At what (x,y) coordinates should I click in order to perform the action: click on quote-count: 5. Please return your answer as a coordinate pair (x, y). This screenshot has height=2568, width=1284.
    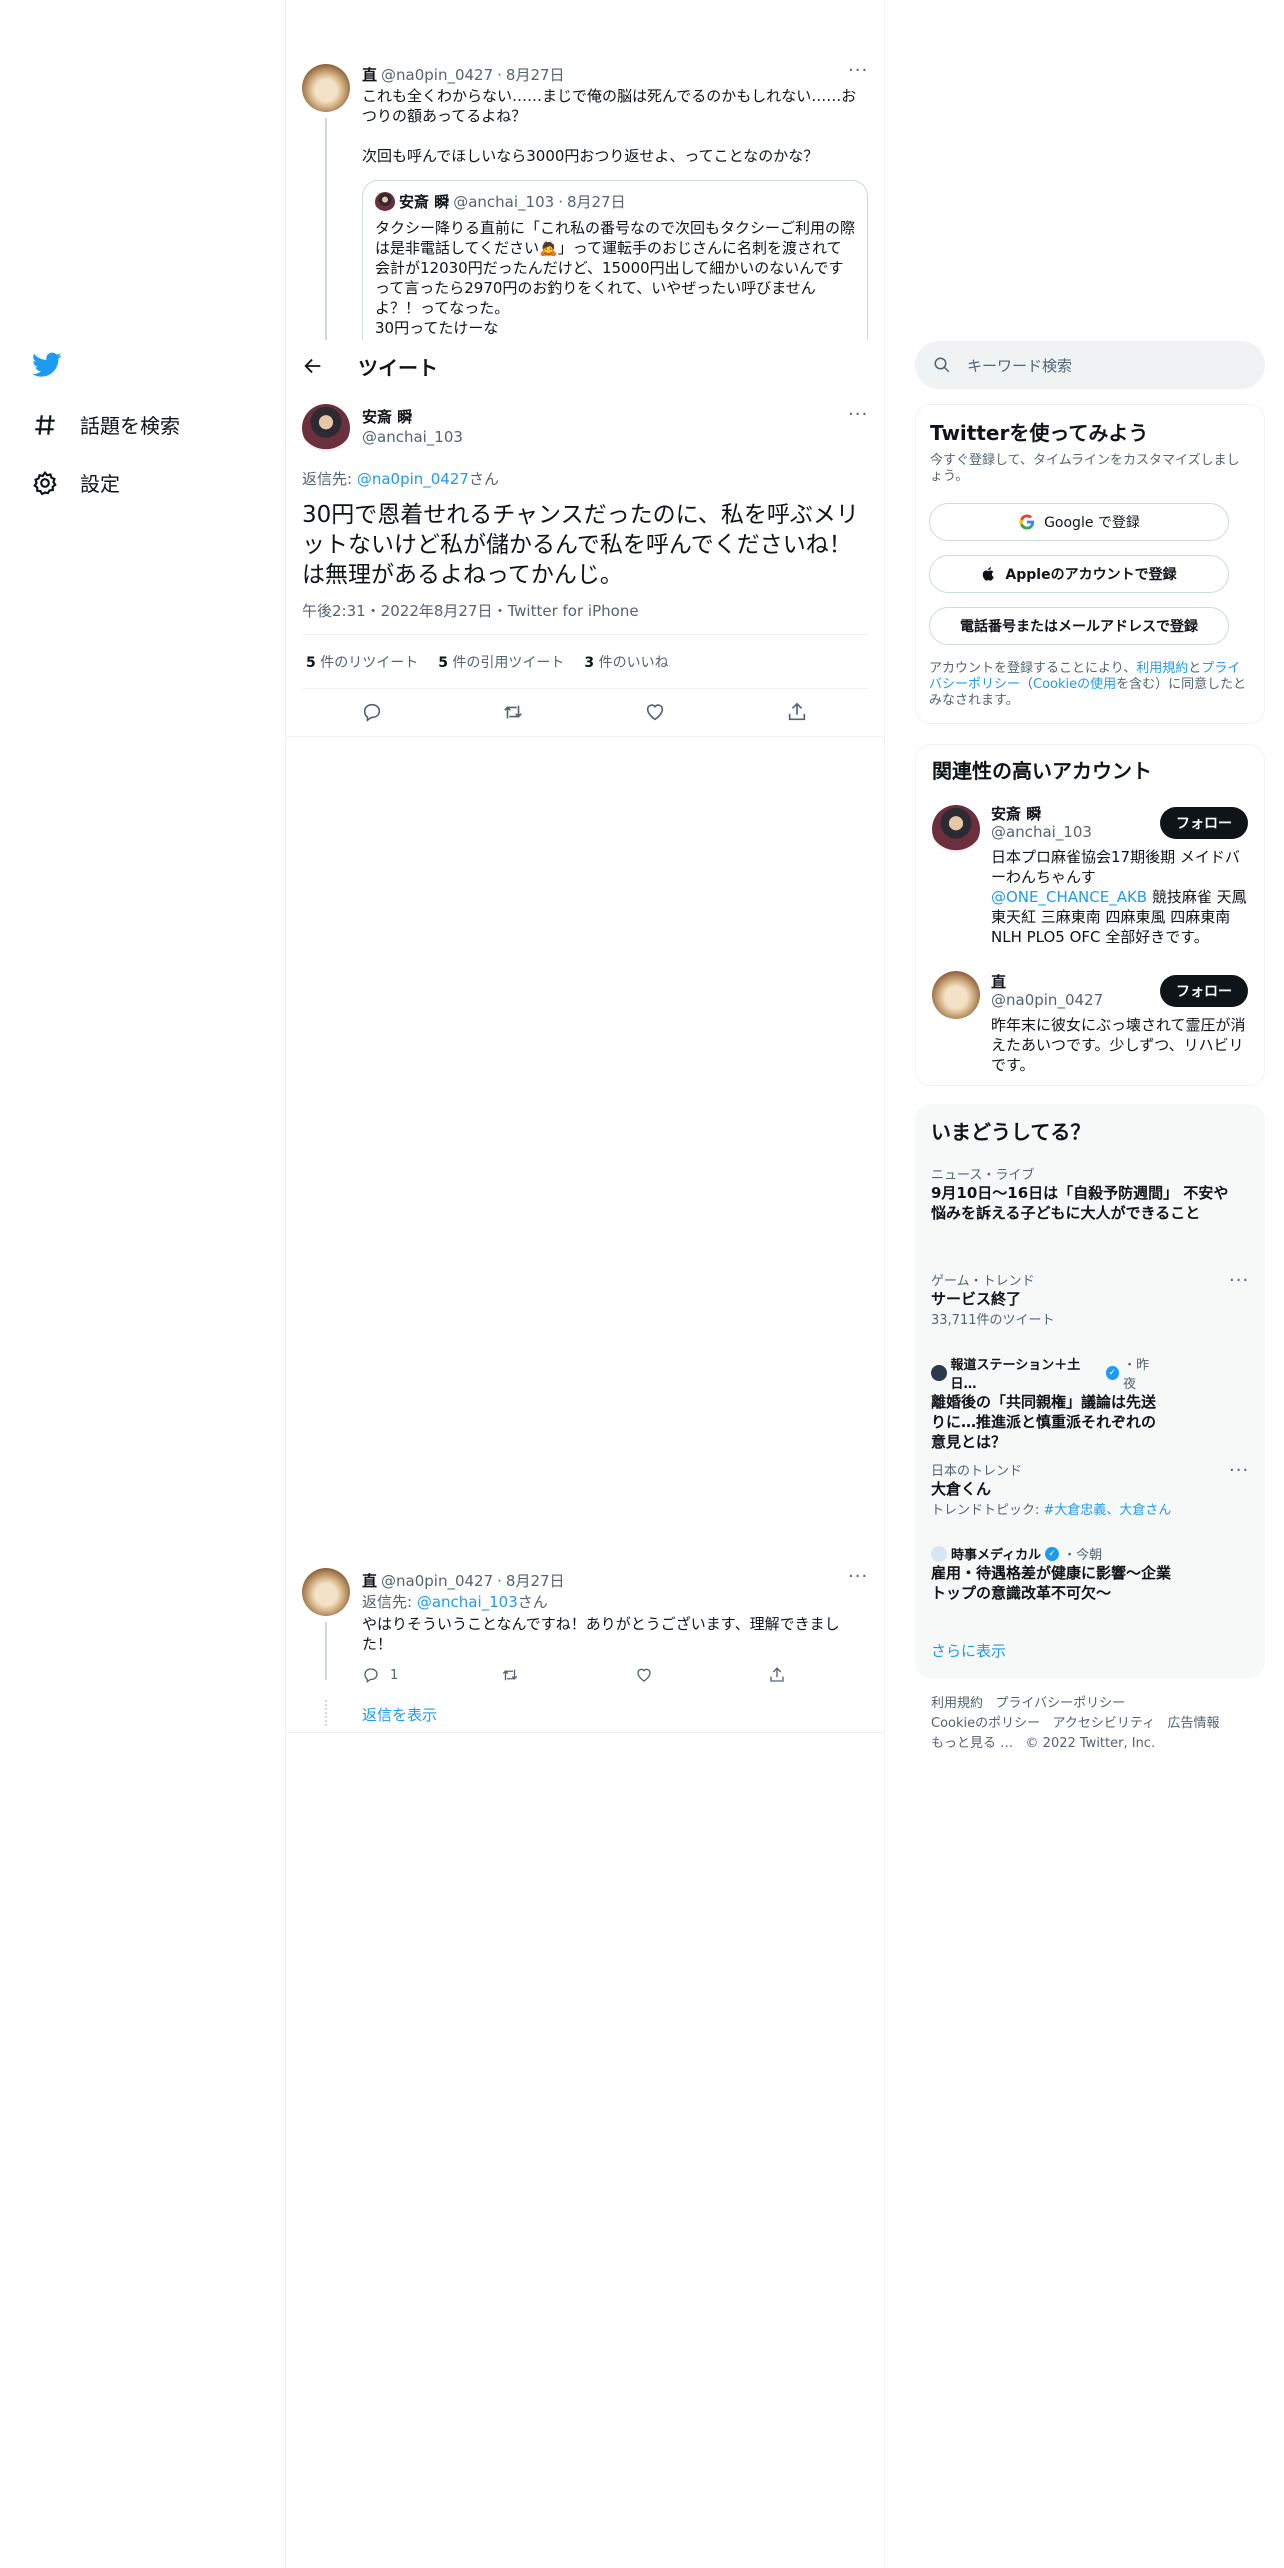
    Looking at the image, I should click on (443, 663).